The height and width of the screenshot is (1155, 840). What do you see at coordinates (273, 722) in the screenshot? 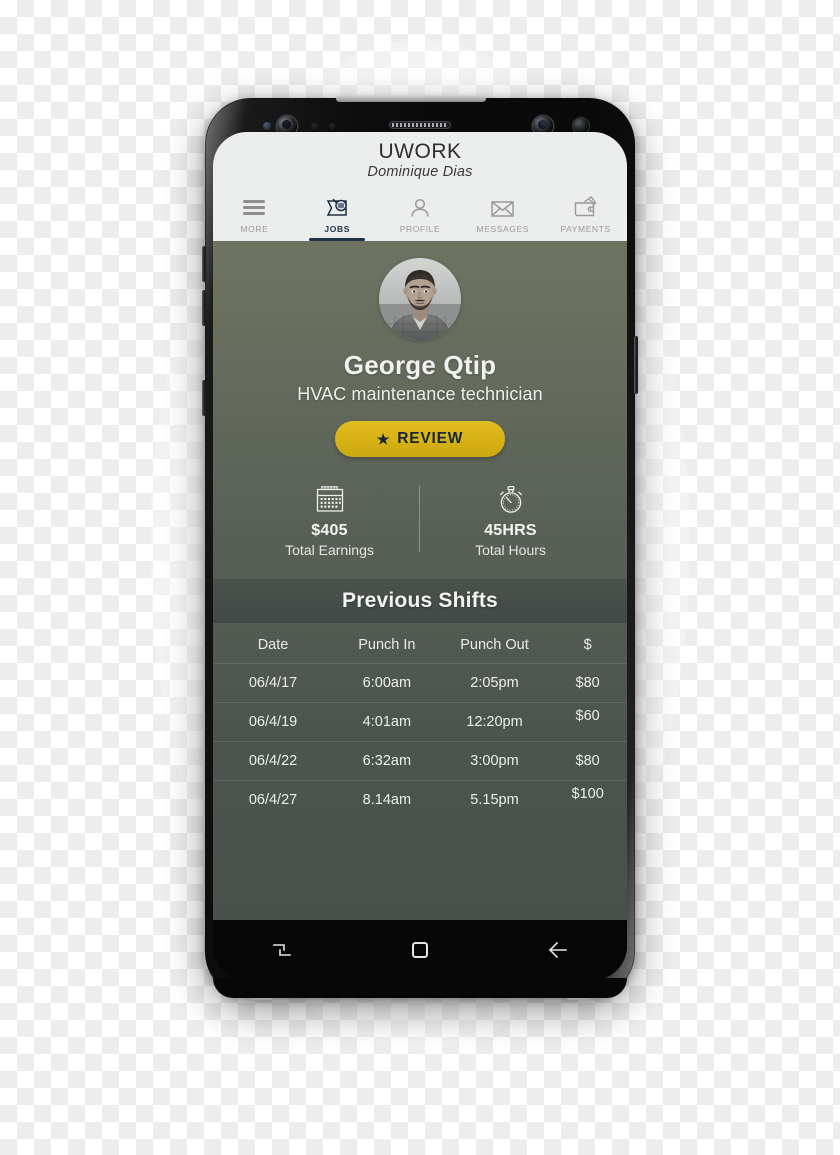
I see `cell-date: 06/4/19` at bounding box center [273, 722].